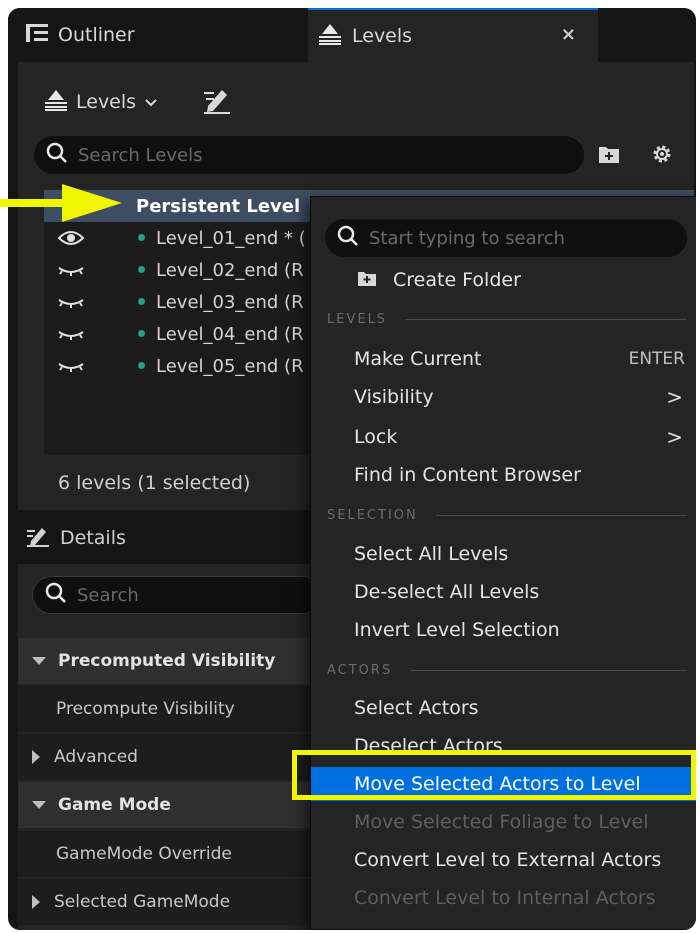  I want to click on annotation-highlight-box, so click(494, 775).